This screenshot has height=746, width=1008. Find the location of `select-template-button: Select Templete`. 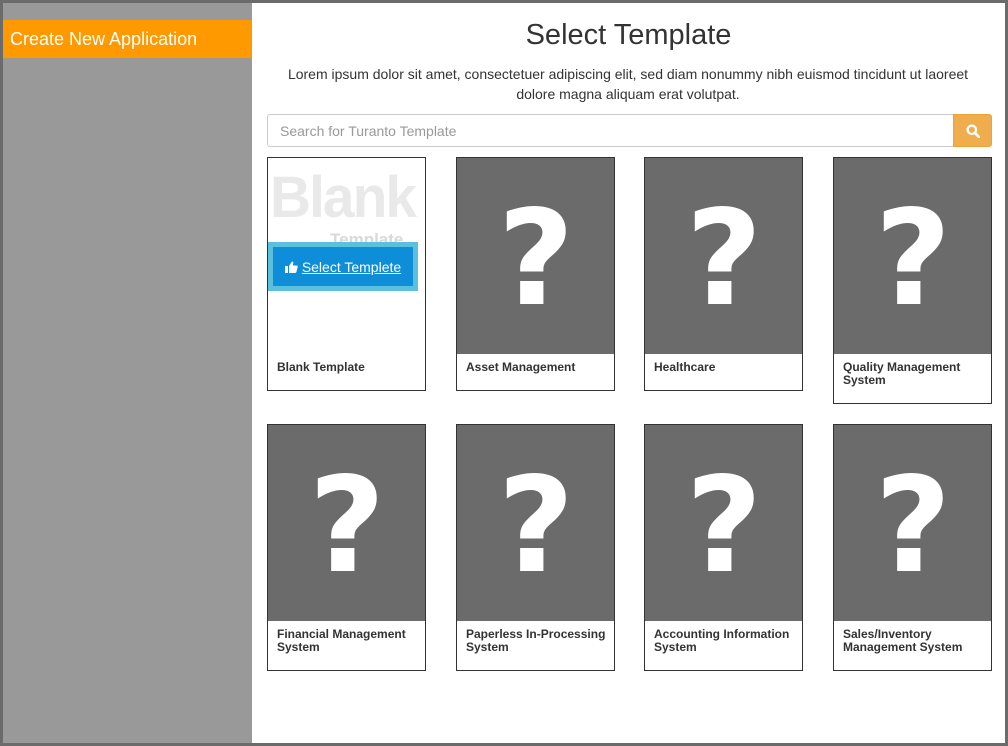

select-template-button: Select Templete is located at coordinates (343, 266).